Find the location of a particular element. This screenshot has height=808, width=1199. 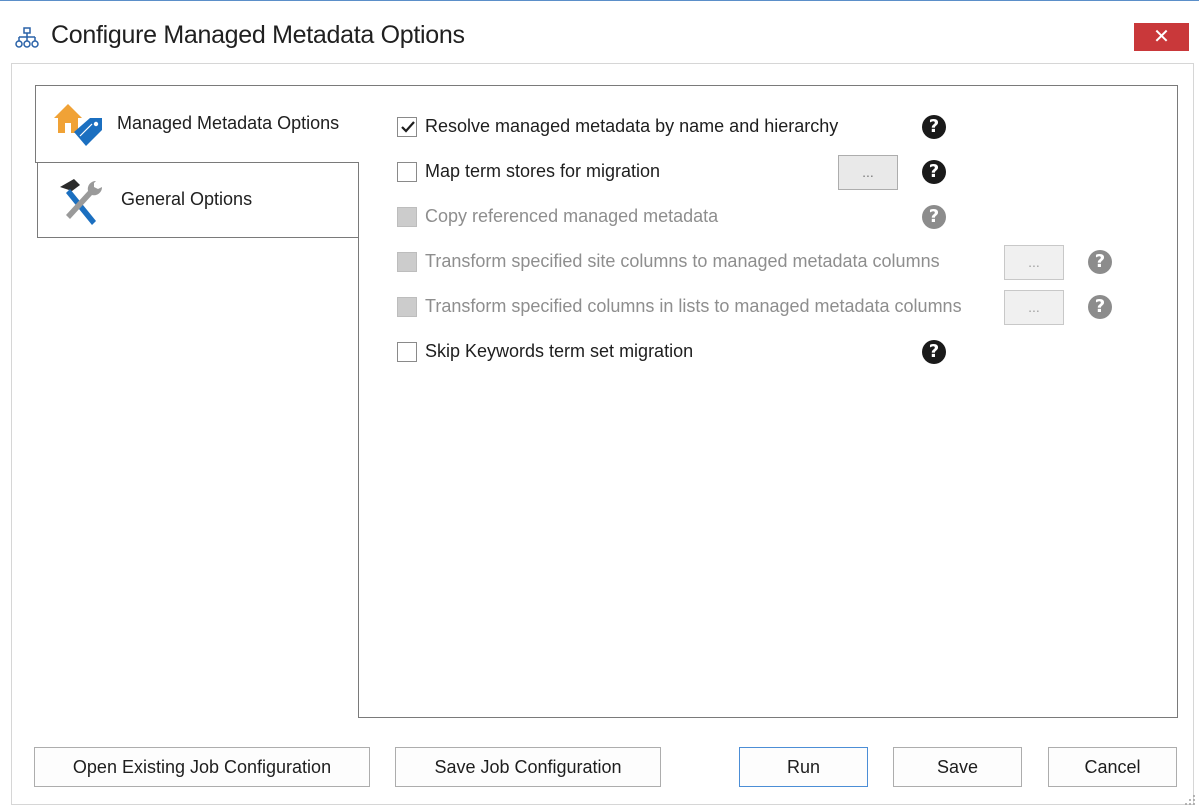

tab-label: Managed Metadata Options is located at coordinates (228, 123).